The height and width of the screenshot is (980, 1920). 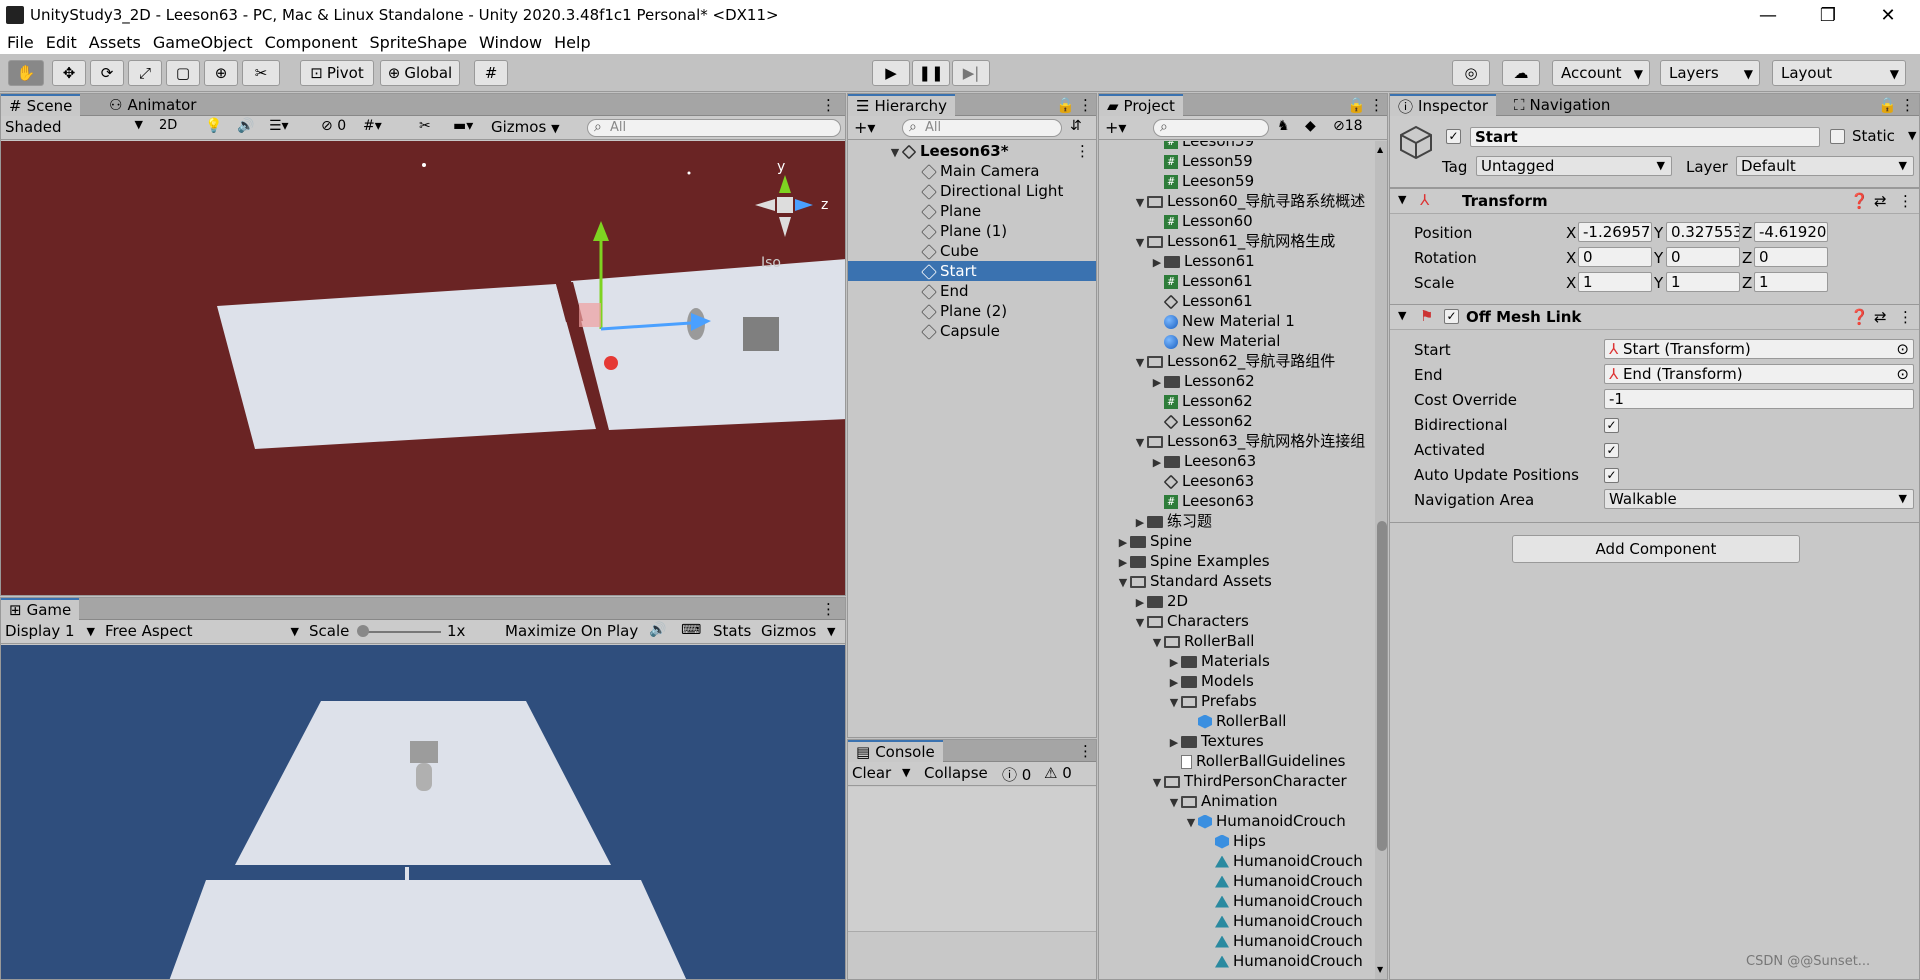 I want to click on console-clear-button: Clear, so click(x=871, y=773).